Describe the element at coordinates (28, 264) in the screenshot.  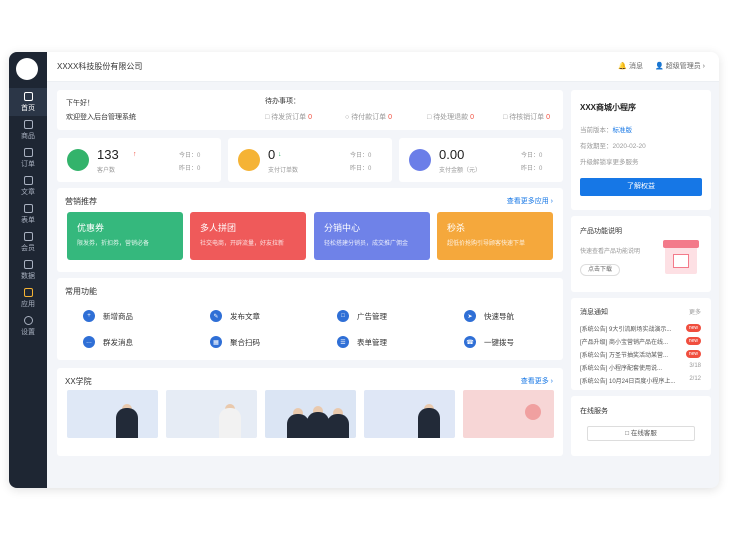
I see `data-icon` at that location.